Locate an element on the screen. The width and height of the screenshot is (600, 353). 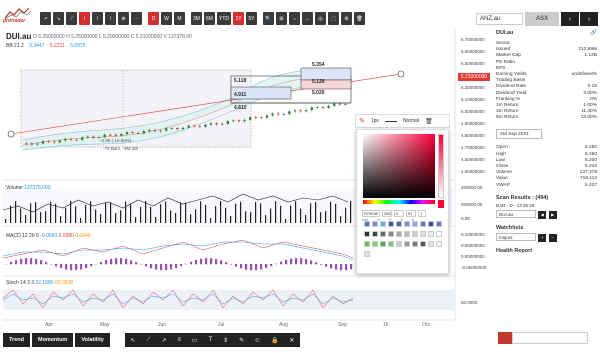
rect-tool-icon: ▭ is located at coordinates (195, 340).